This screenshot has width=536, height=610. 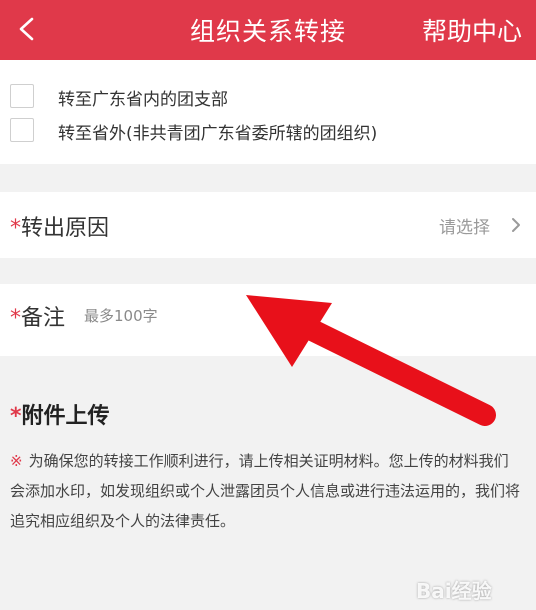 What do you see at coordinates (268, 225) in the screenshot?
I see `transfer-reason-select: *转出原因 请选择` at bounding box center [268, 225].